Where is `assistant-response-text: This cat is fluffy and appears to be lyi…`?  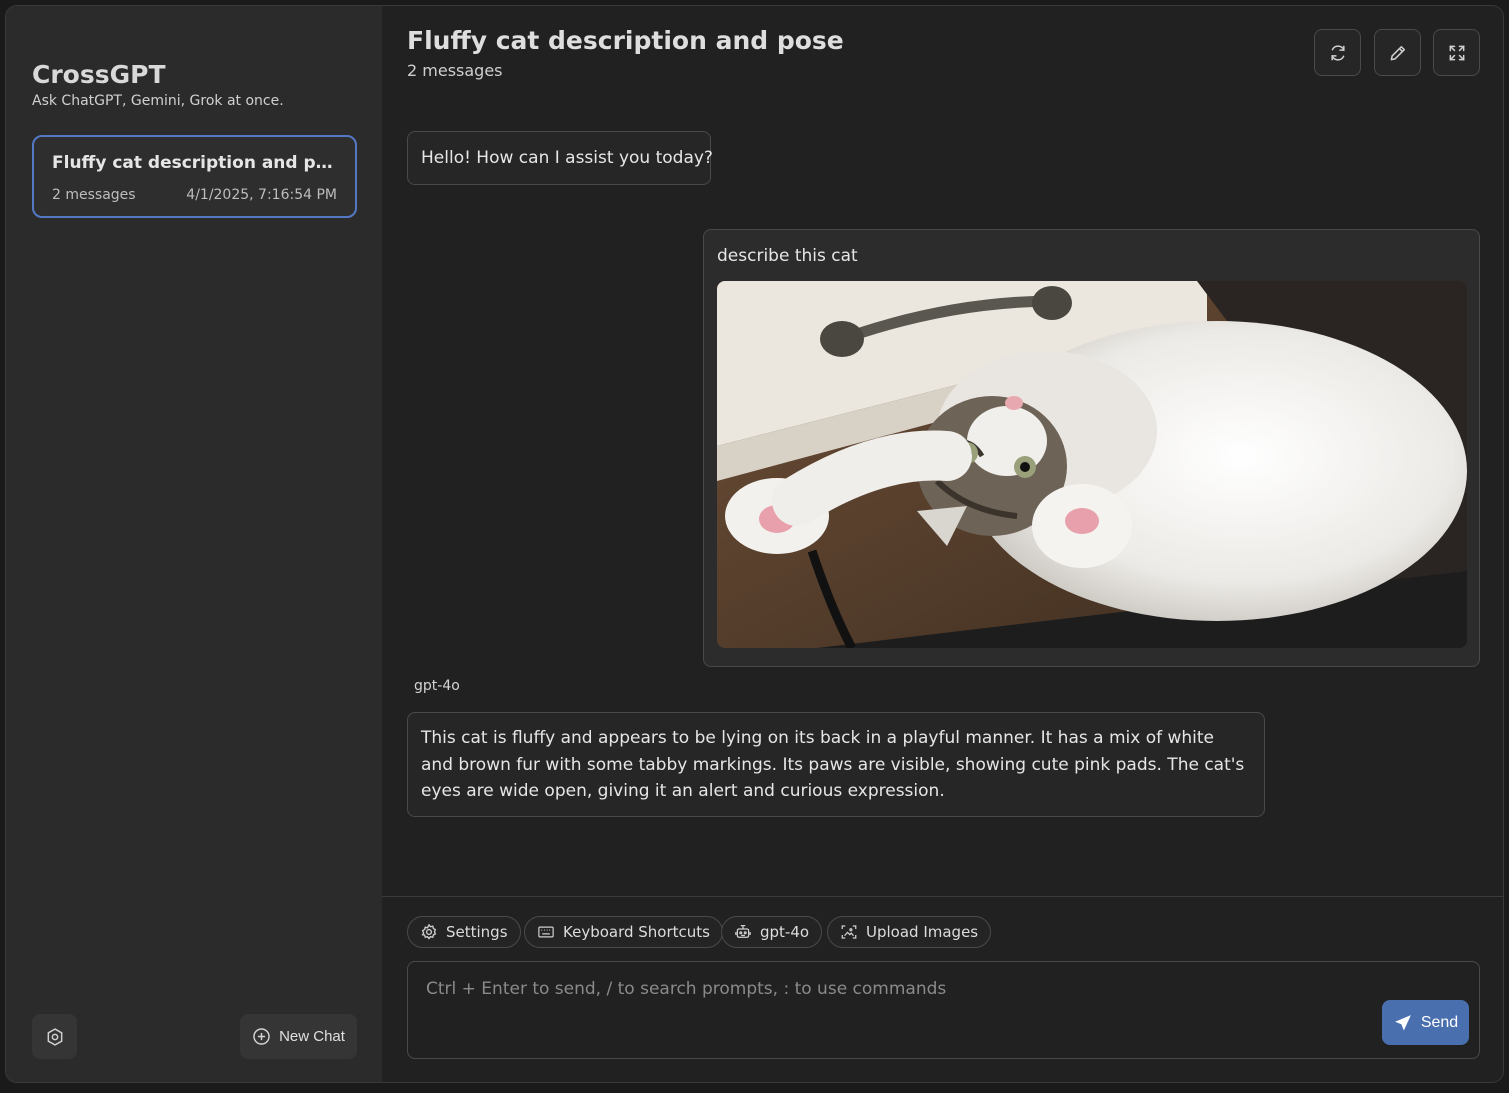 assistant-response-text: This cat is fluffy and appears to be lyi… is located at coordinates (833, 764).